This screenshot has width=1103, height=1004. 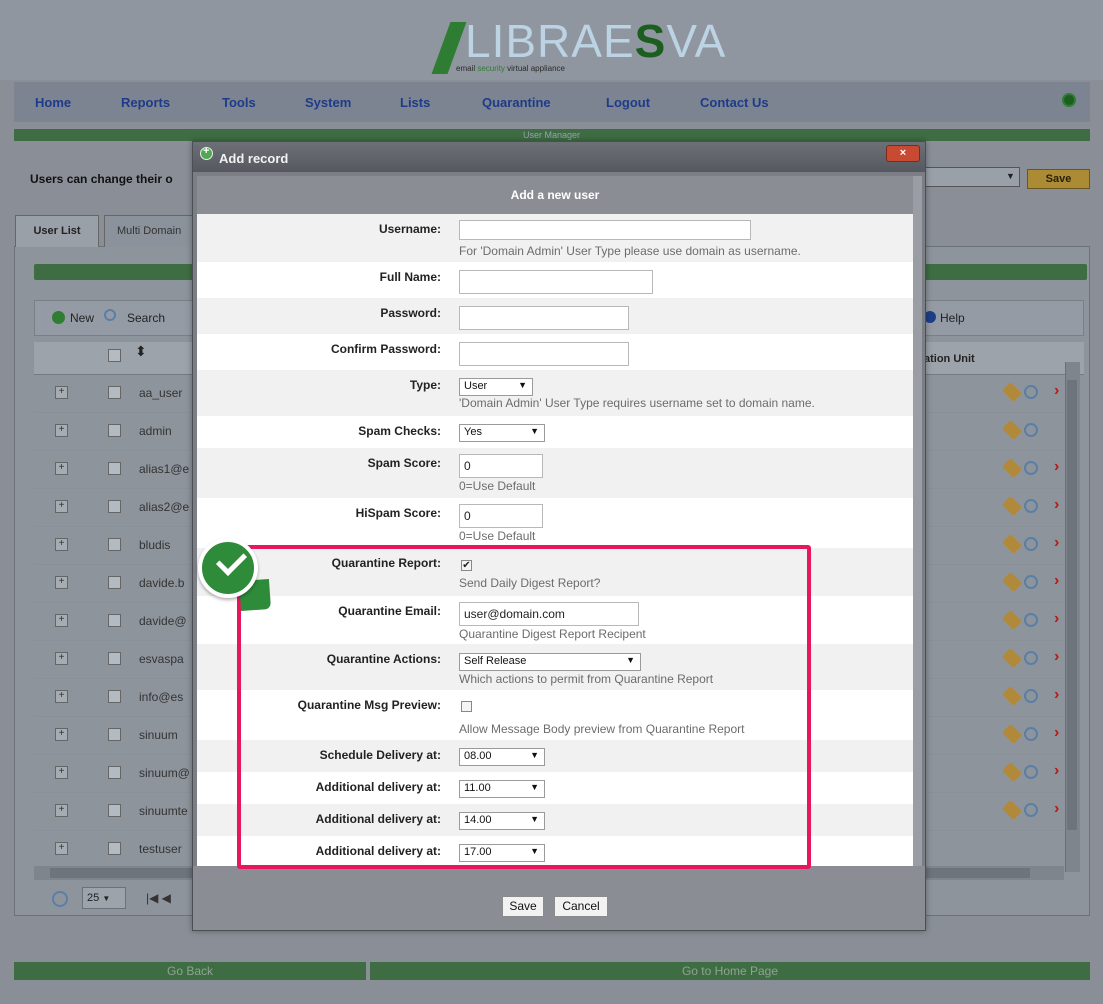 I want to click on search-button: Search, so click(x=146, y=318).